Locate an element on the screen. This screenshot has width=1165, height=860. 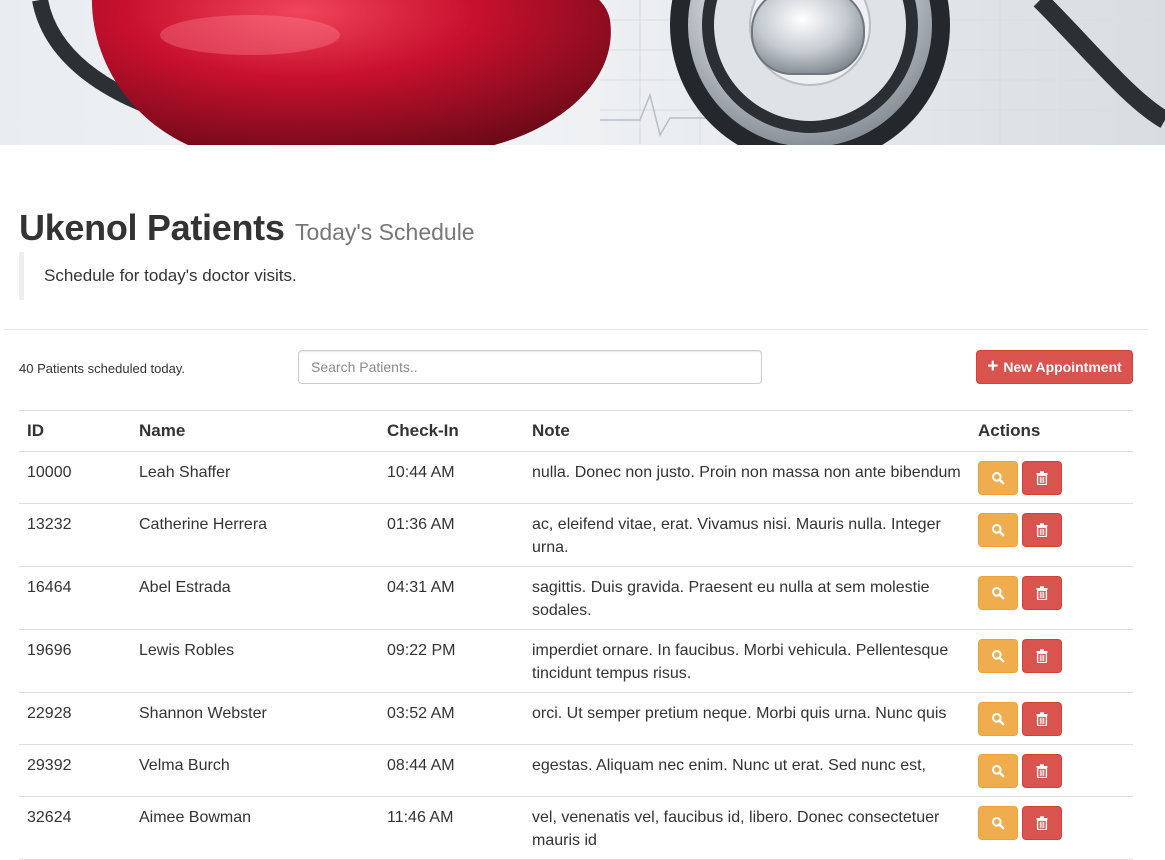
cell-id: 16464 is located at coordinates (75, 598).